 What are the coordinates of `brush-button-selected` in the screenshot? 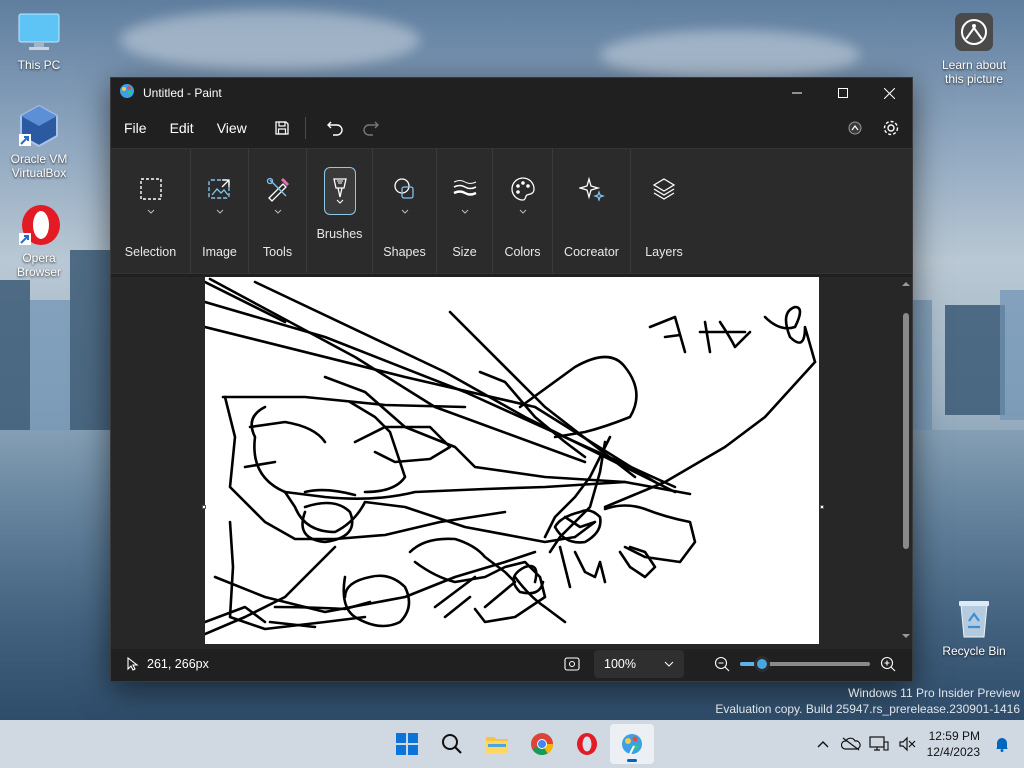 It's located at (339, 191).